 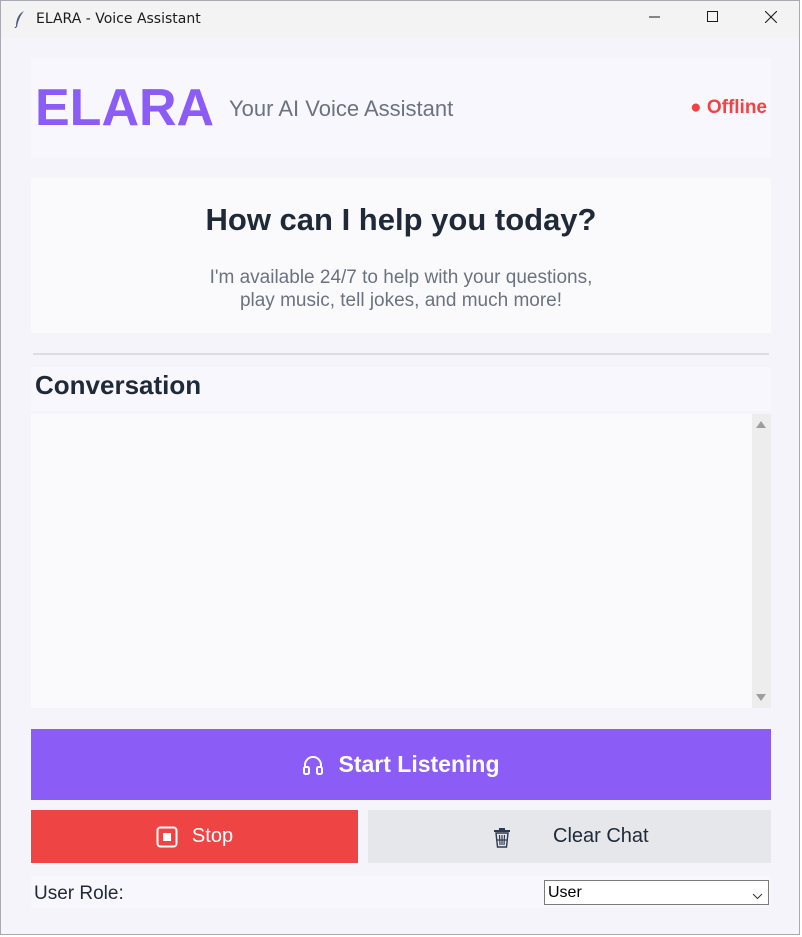 What do you see at coordinates (401, 389) in the screenshot?
I see `conversation-header: Conversation` at bounding box center [401, 389].